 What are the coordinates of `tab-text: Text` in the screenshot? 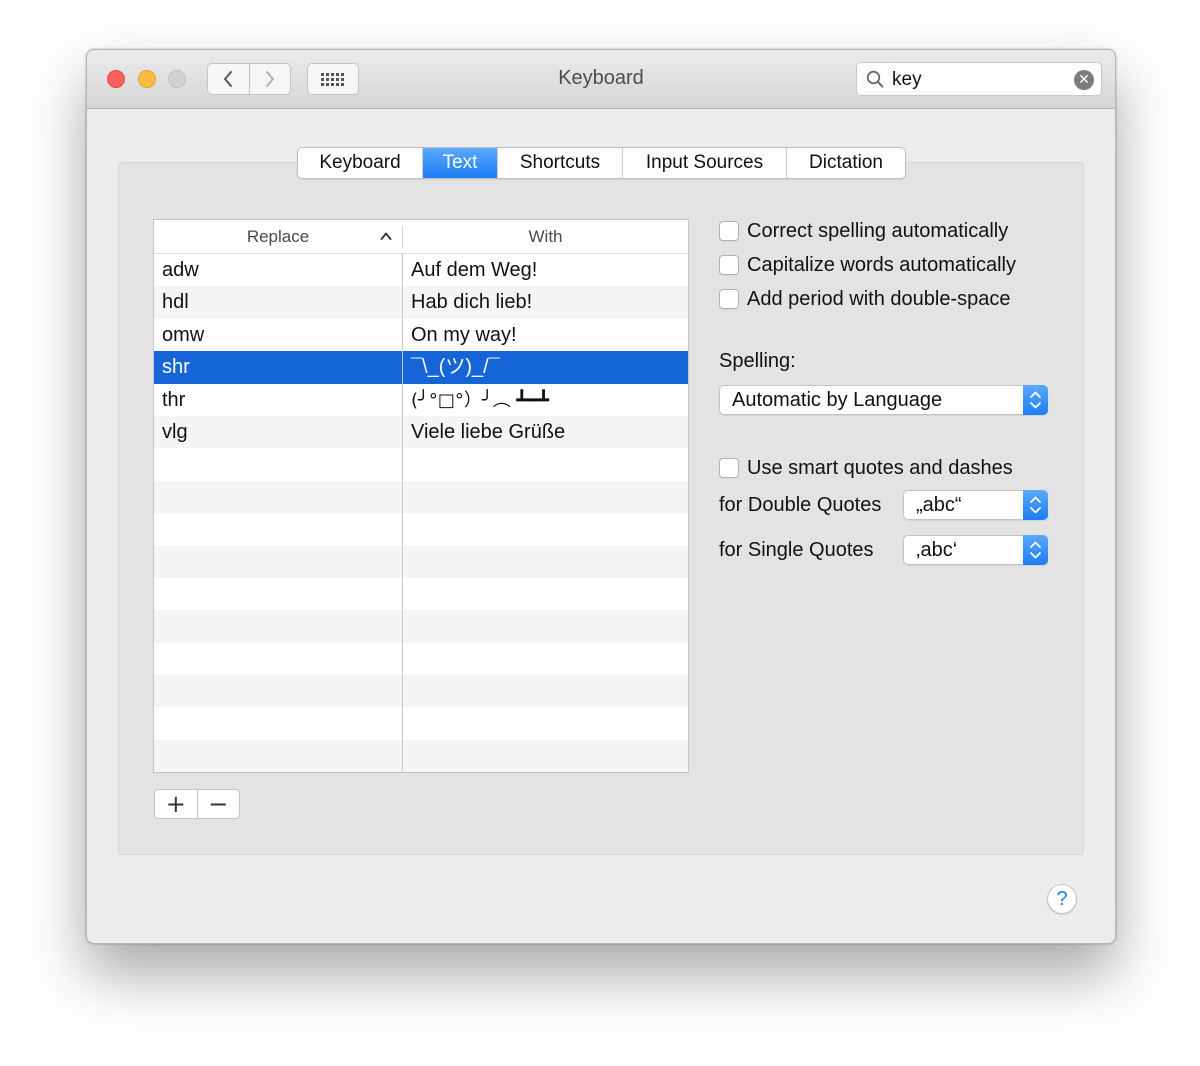 It's located at (460, 163).